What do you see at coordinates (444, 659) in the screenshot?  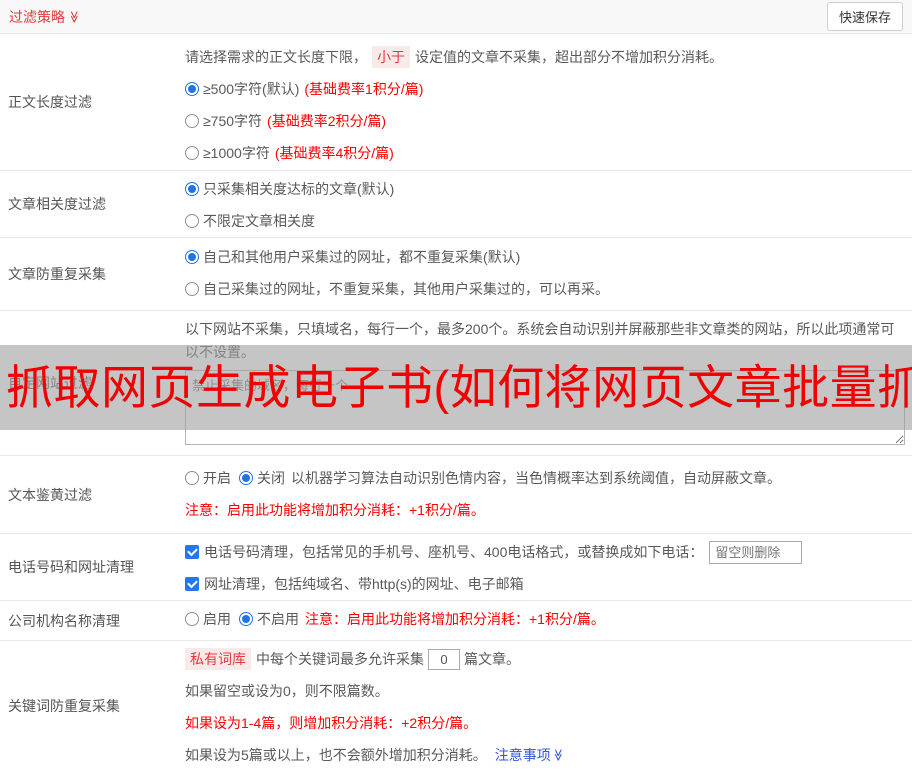 I see `max-articles-input` at bounding box center [444, 659].